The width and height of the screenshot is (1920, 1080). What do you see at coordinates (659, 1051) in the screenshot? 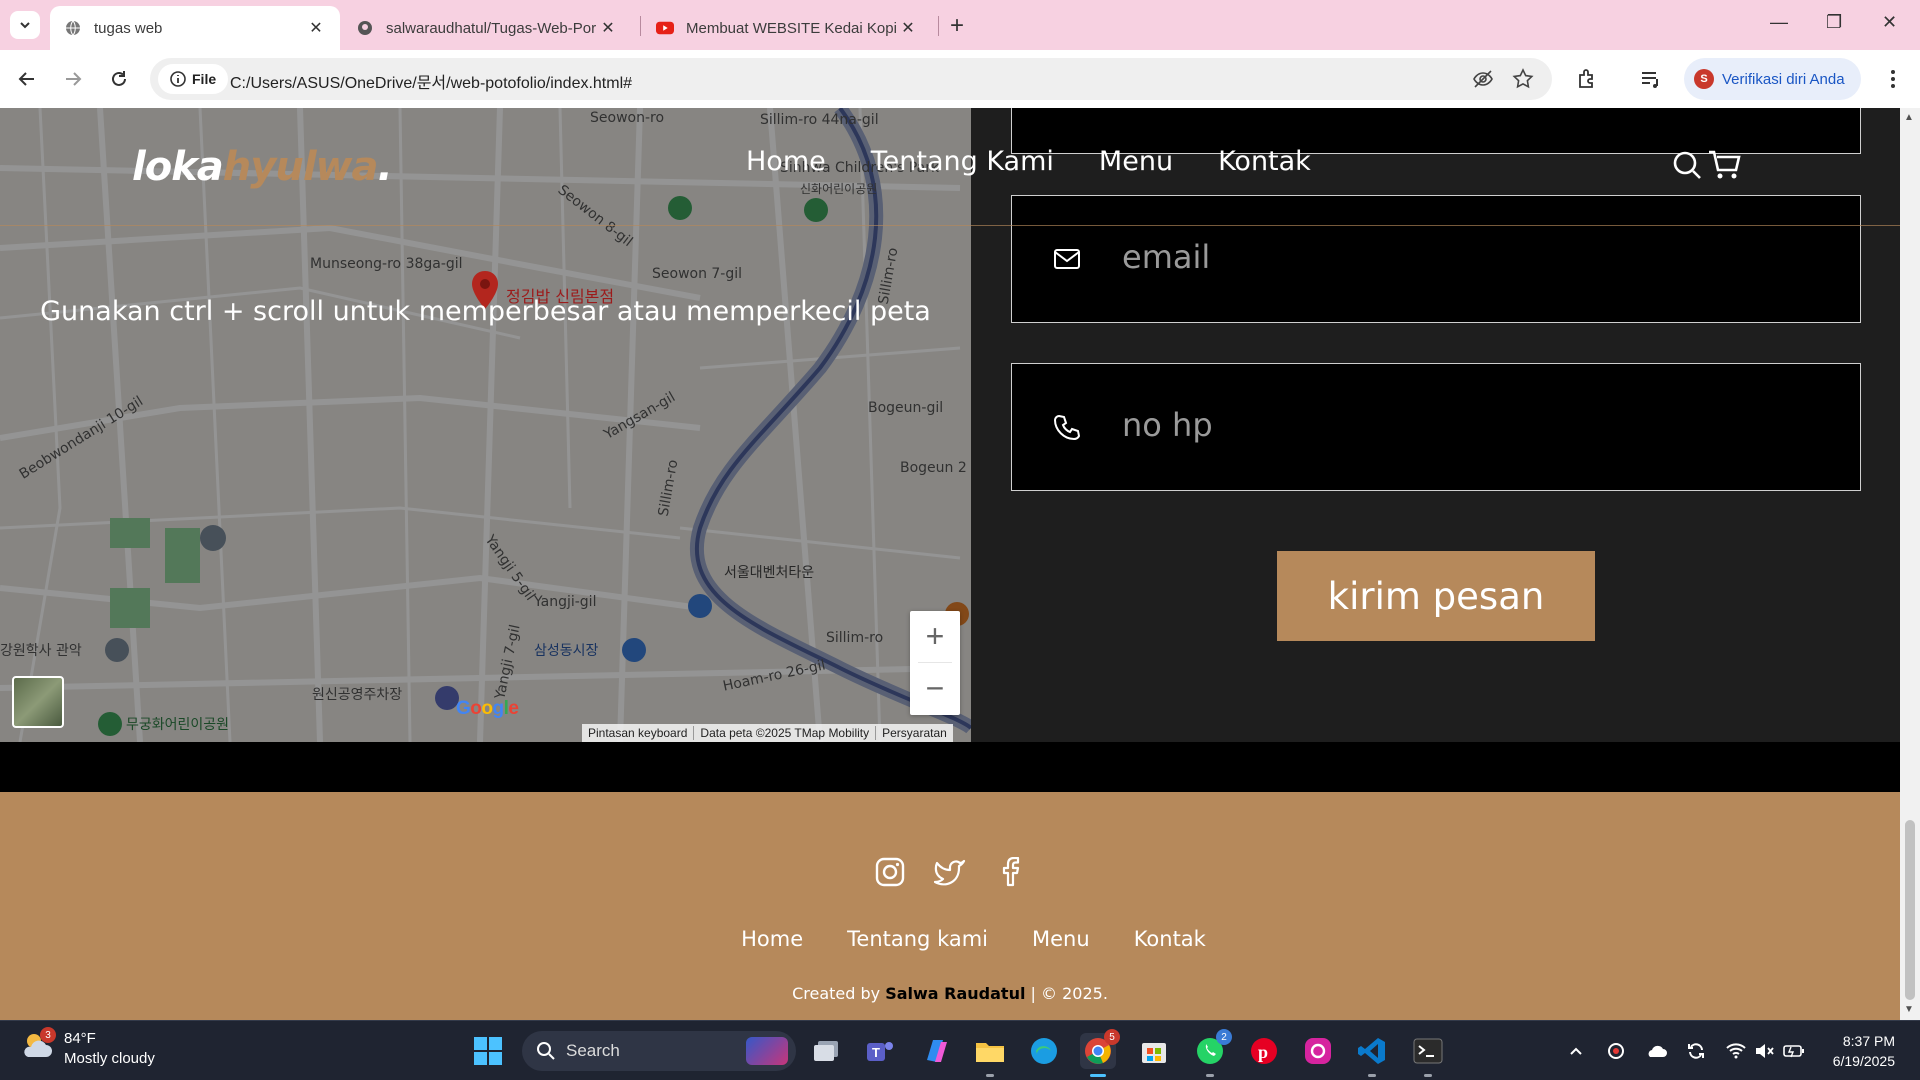
I see `taskbar-search: Search` at bounding box center [659, 1051].